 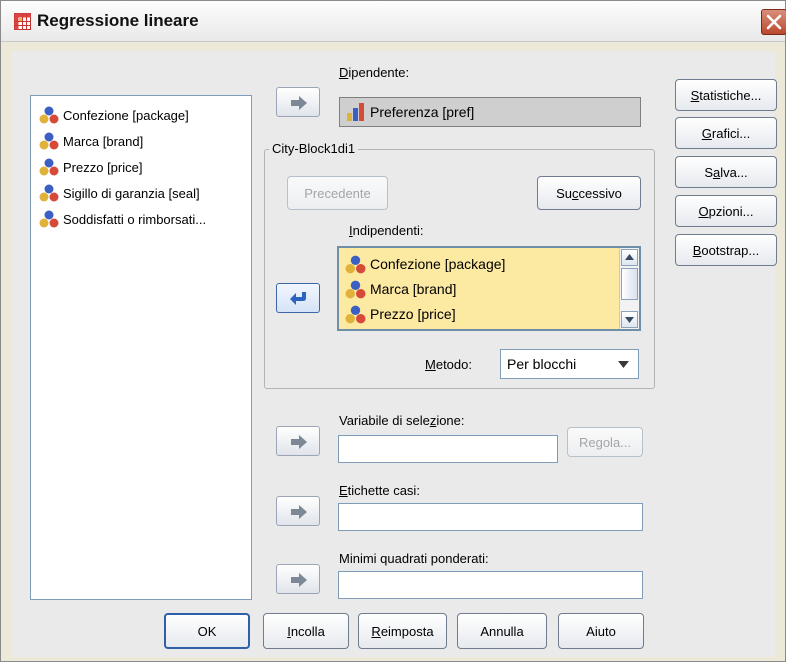 I want to click on triangle-down-icon, so click(x=629, y=320).